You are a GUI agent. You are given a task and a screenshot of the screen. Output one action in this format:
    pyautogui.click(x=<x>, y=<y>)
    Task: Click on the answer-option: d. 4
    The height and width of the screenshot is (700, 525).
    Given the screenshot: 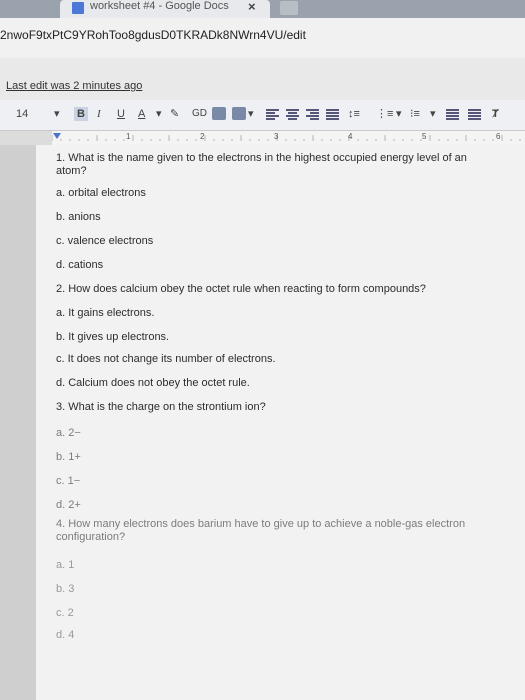 What is the action you would take?
    pyautogui.click(x=65, y=635)
    